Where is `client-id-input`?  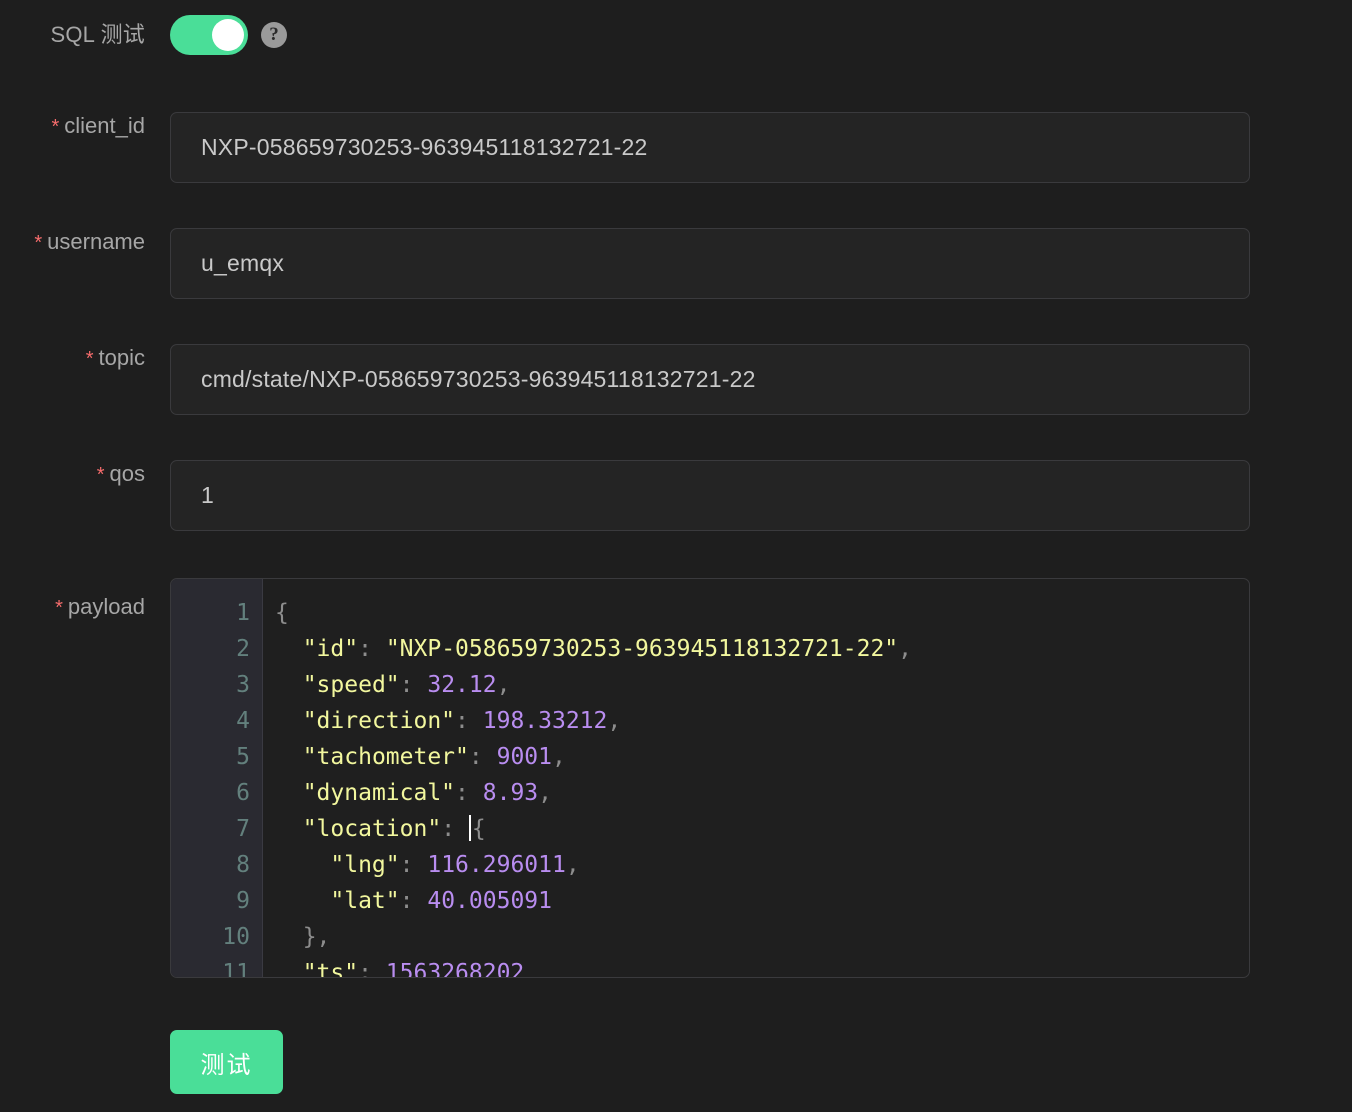 client-id-input is located at coordinates (710, 147).